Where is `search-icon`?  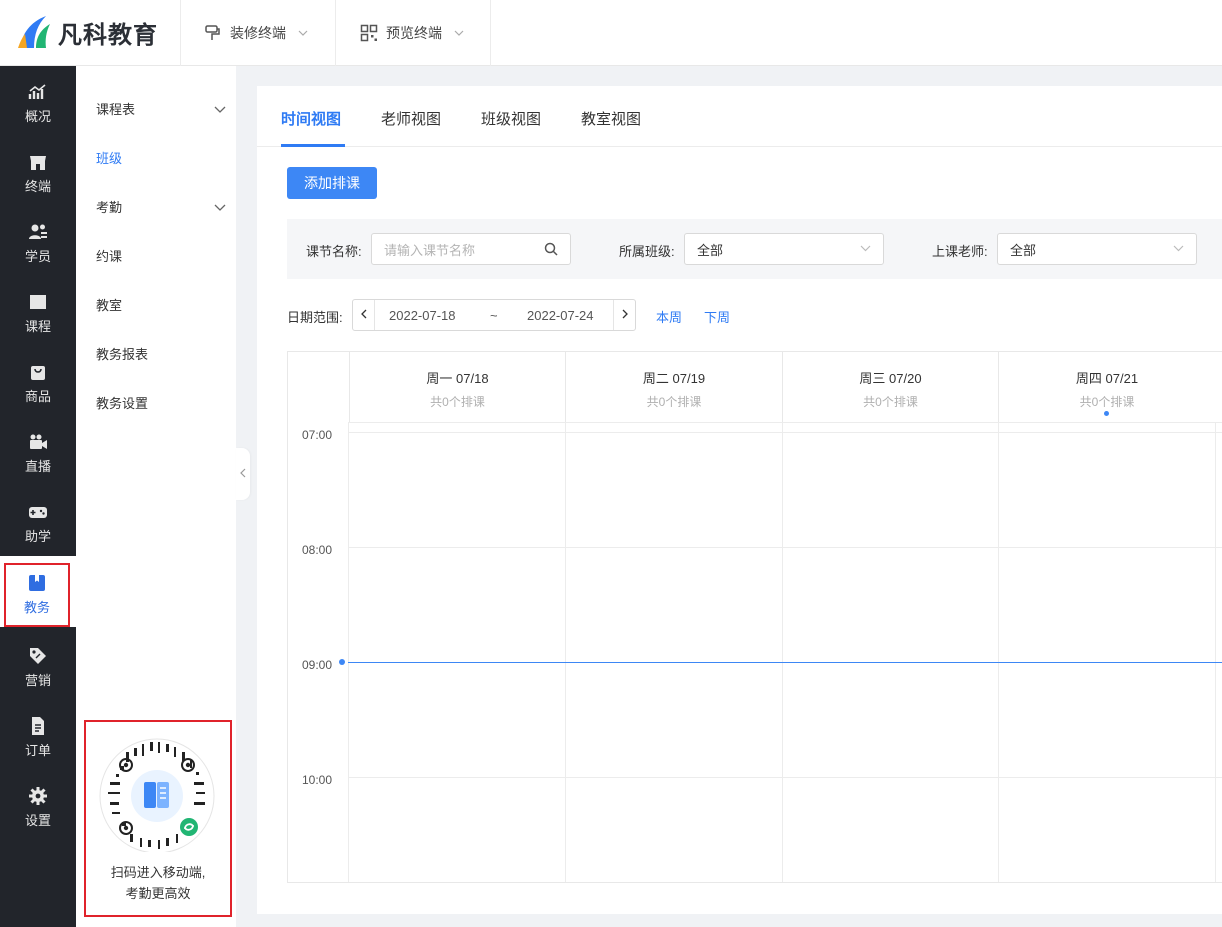
search-icon is located at coordinates (551, 249).